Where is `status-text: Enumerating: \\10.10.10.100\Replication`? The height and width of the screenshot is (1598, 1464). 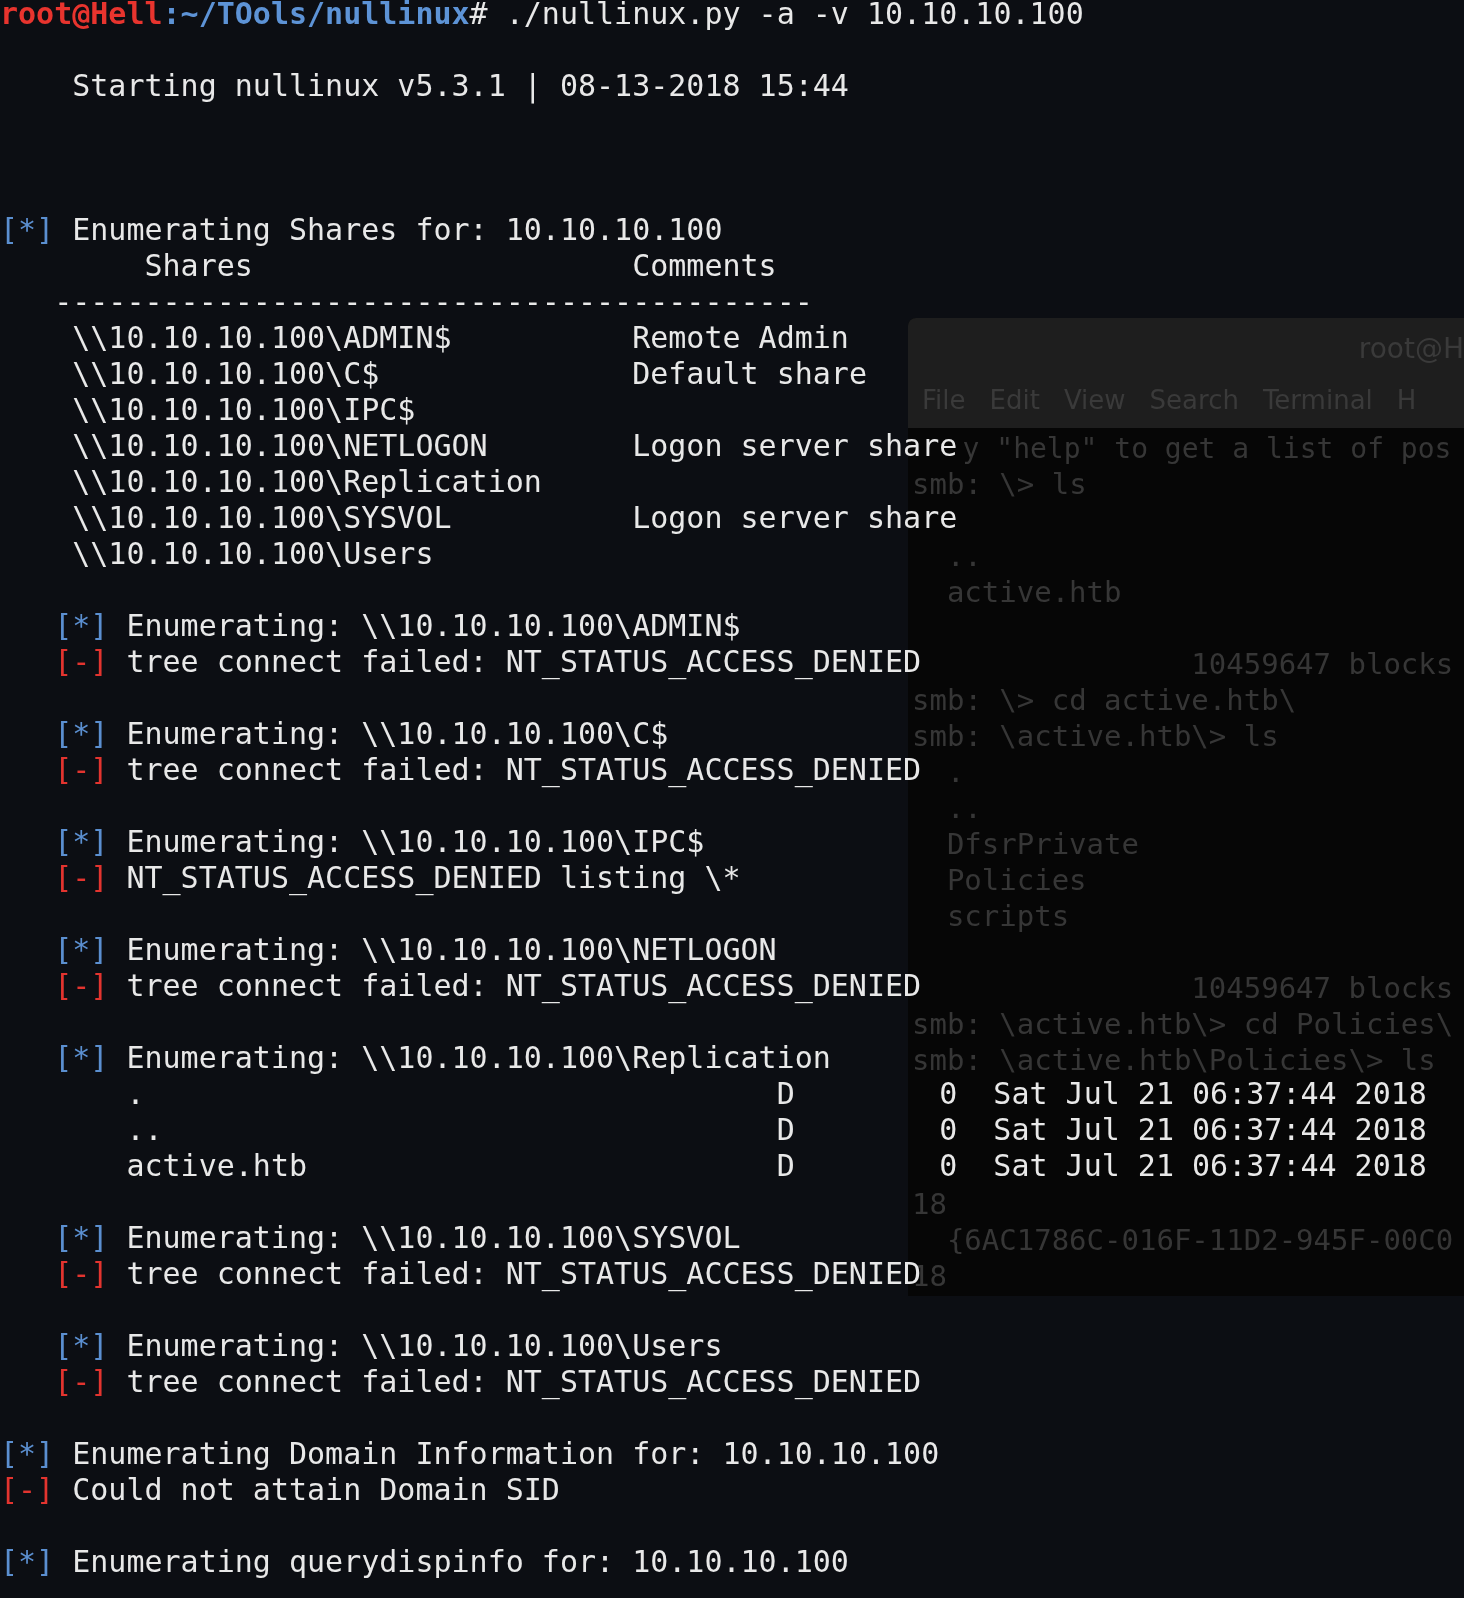 status-text: Enumerating: \\10.10.10.100\Replication is located at coordinates (478, 1058).